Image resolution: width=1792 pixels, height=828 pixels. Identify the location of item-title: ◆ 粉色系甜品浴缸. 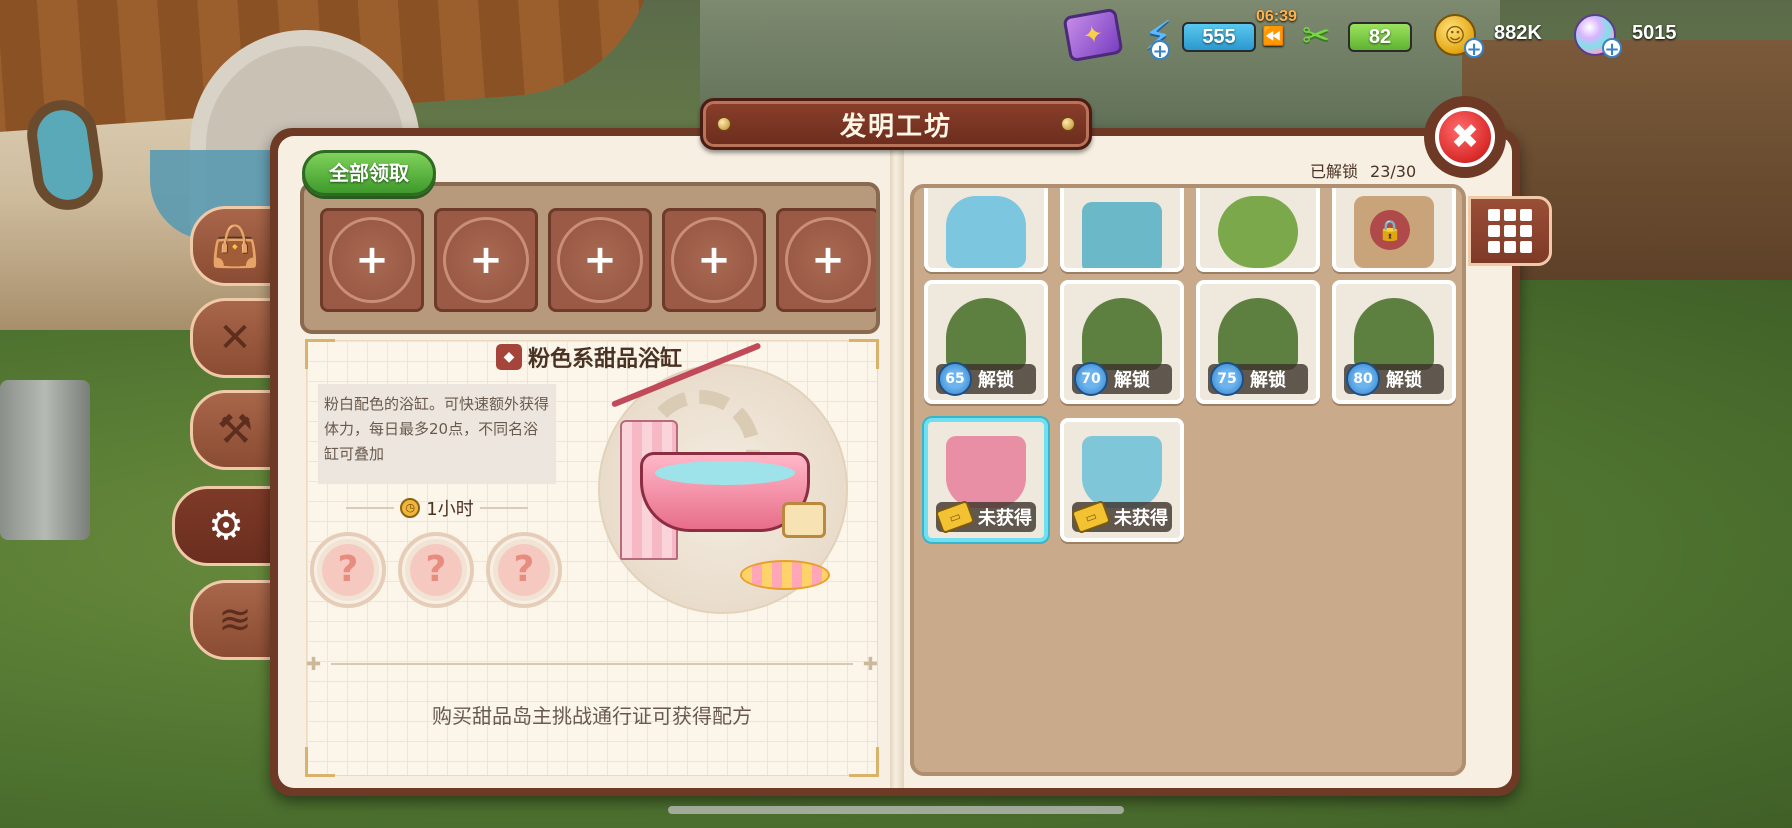
(589, 357).